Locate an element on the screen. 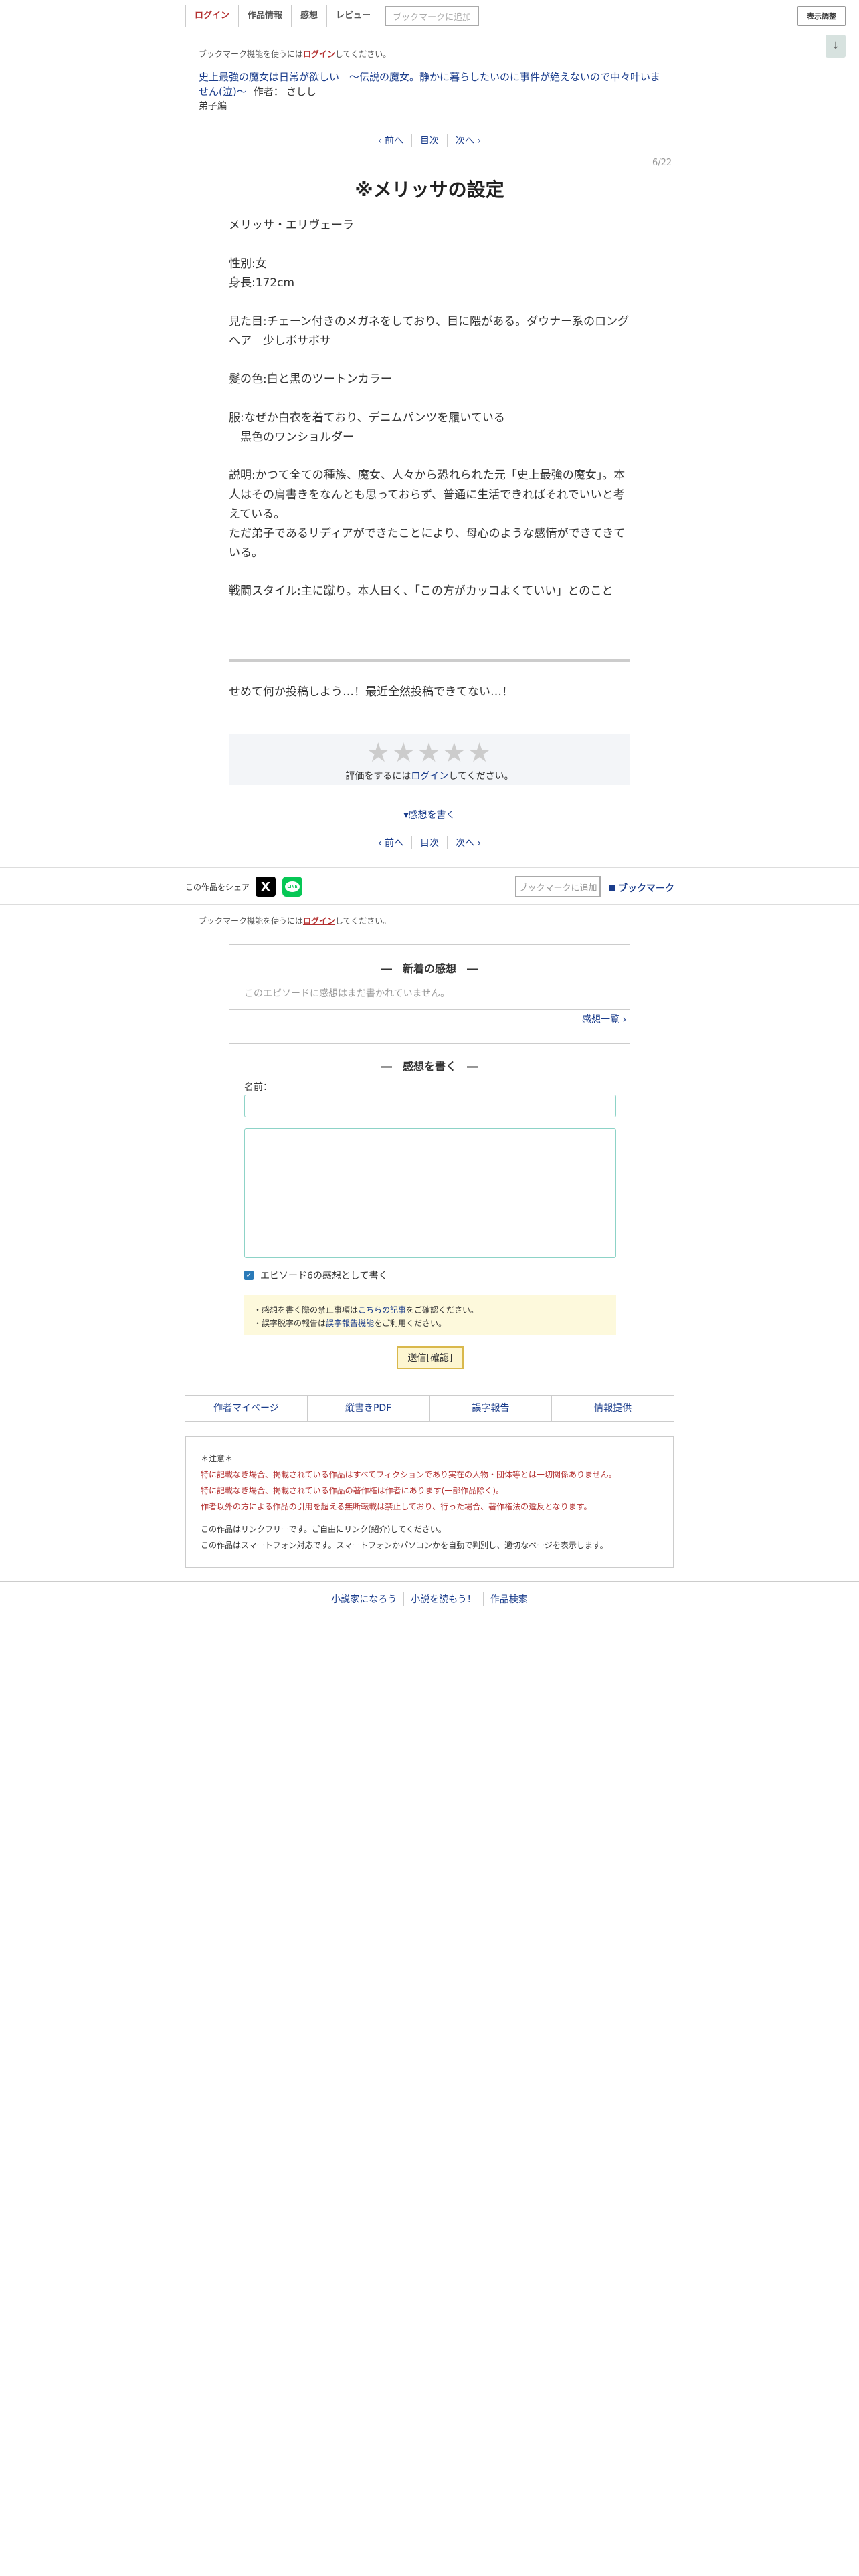 The width and height of the screenshot is (859, 2576). rating-login-link: ログイン is located at coordinates (429, 776).